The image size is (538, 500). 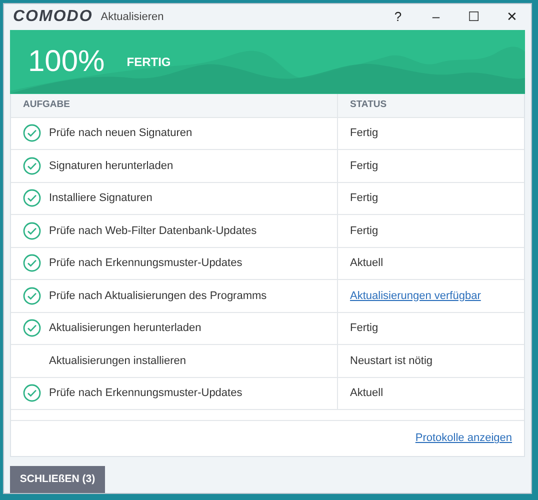 What do you see at coordinates (100, 198) in the screenshot?
I see `task-cell-text: Installiere Signaturen` at bounding box center [100, 198].